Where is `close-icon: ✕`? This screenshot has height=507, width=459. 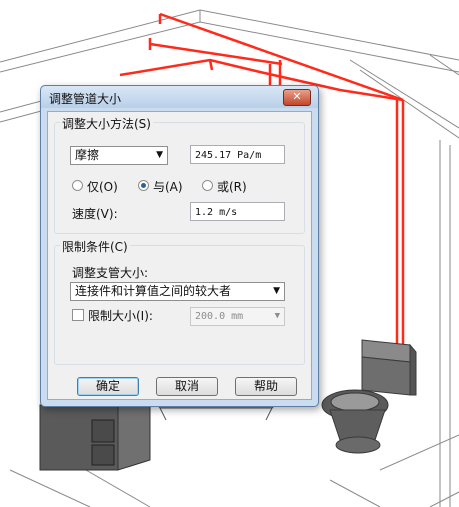
close-icon: ✕ is located at coordinates (297, 96).